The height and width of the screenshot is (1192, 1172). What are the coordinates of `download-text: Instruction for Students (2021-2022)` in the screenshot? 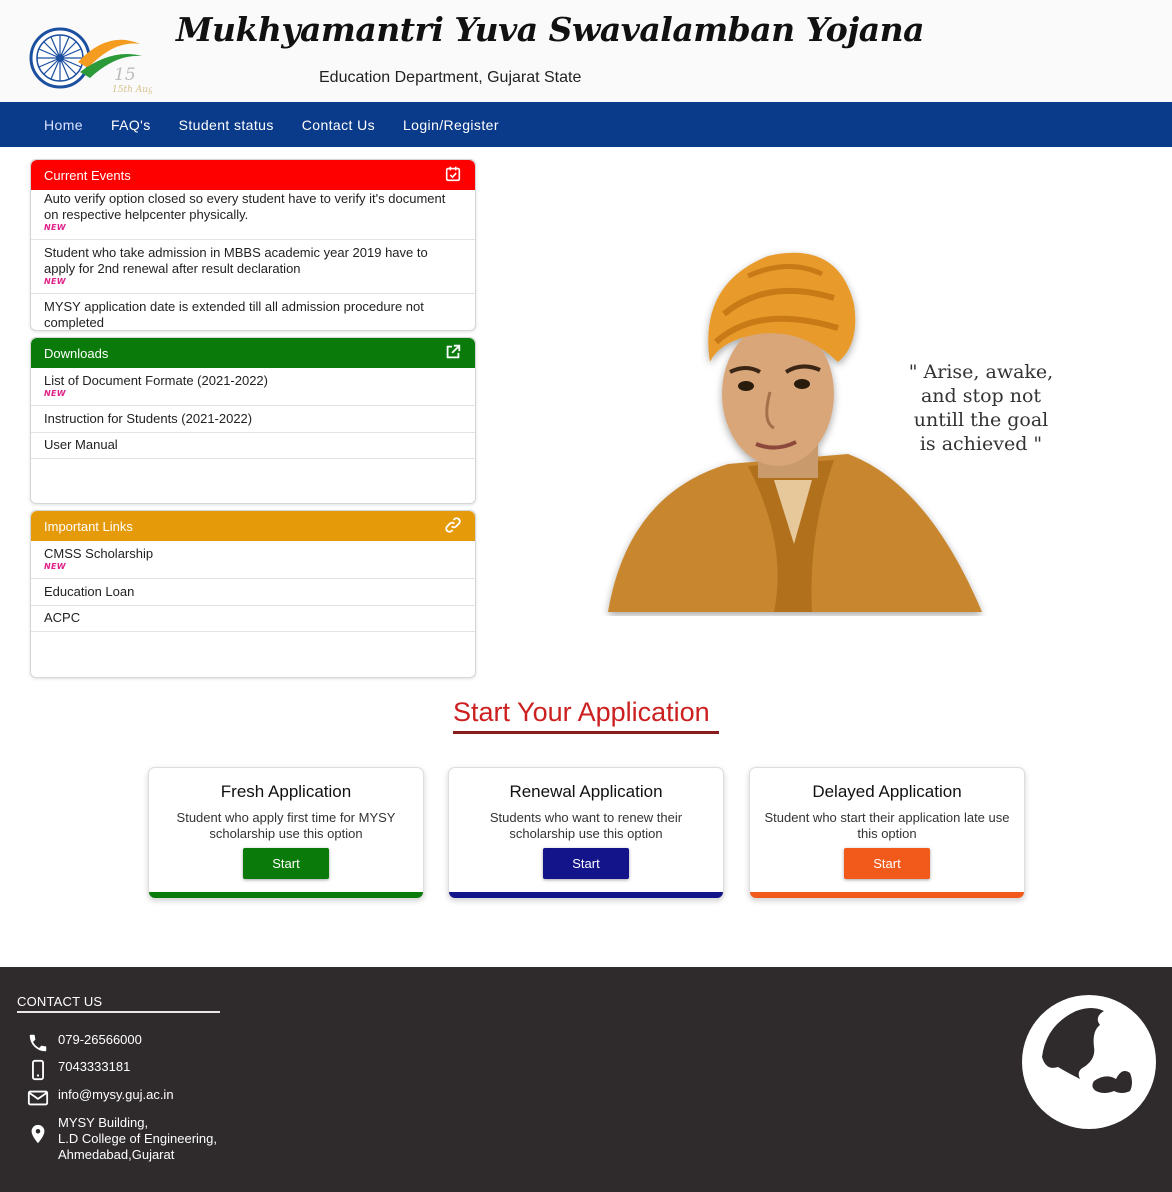 It's located at (148, 418).